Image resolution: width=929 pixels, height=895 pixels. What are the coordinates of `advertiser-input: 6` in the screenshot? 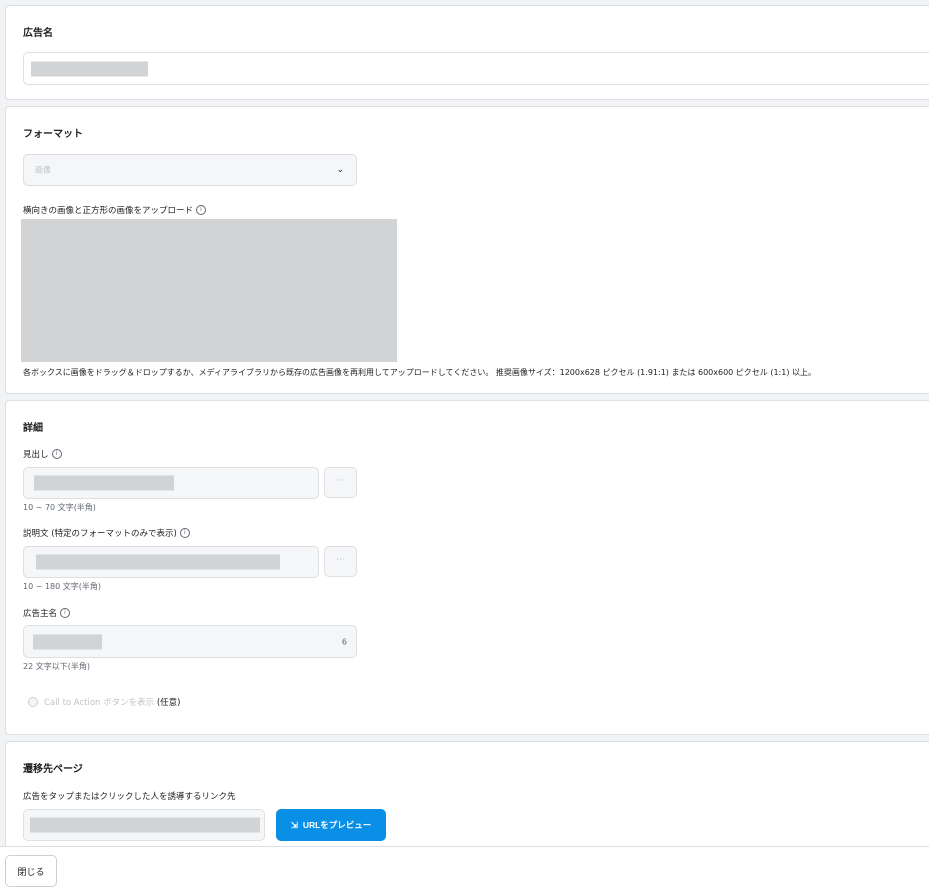 It's located at (190, 641).